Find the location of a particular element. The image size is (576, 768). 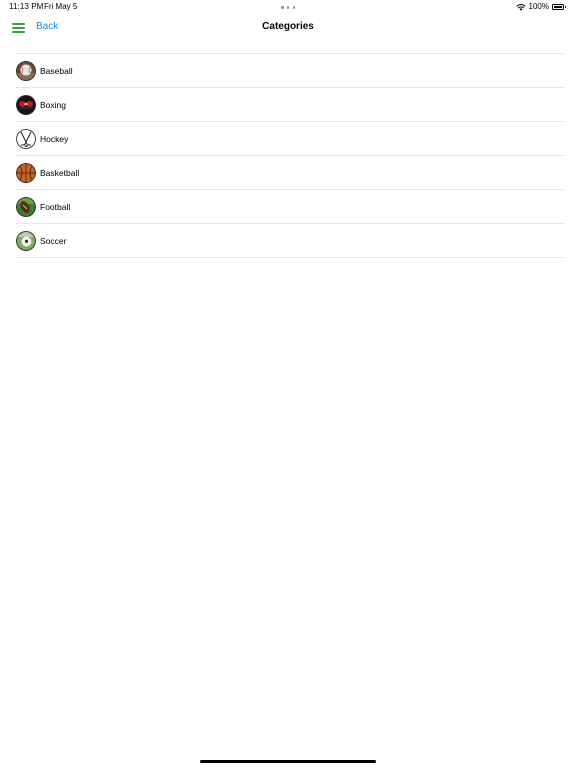

multitasking-dots-icon is located at coordinates (288, 7).